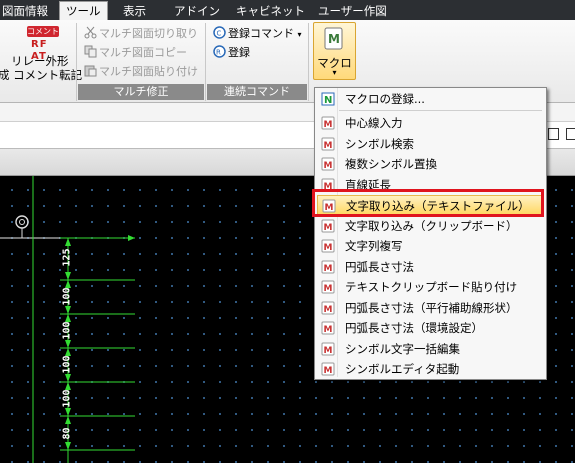  What do you see at coordinates (391, 164) in the screenshot?
I see `menu-item-label: 複数シンボル置換` at bounding box center [391, 164].